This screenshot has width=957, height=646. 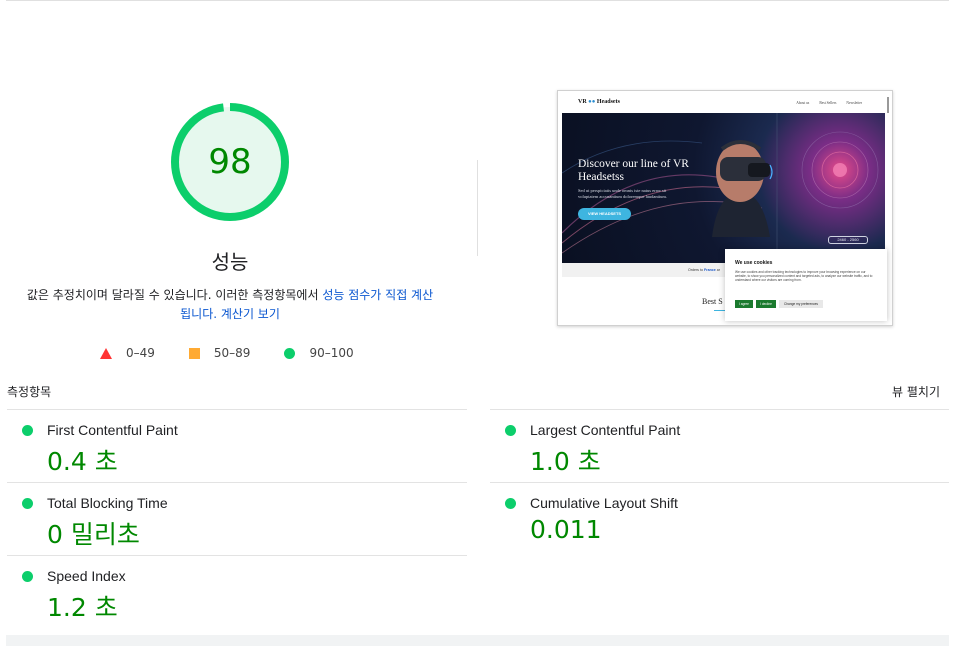 What do you see at coordinates (477, 1) in the screenshot?
I see `top-divider` at bounding box center [477, 1].